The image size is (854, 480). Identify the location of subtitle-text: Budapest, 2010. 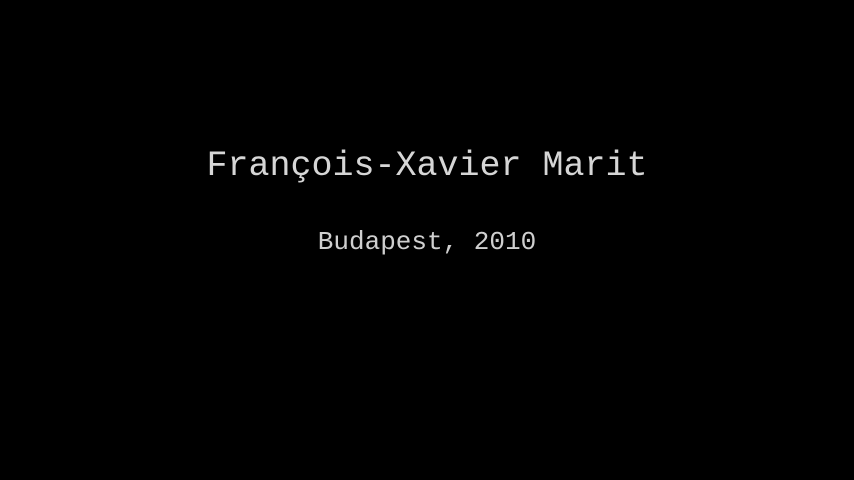
(427, 242).